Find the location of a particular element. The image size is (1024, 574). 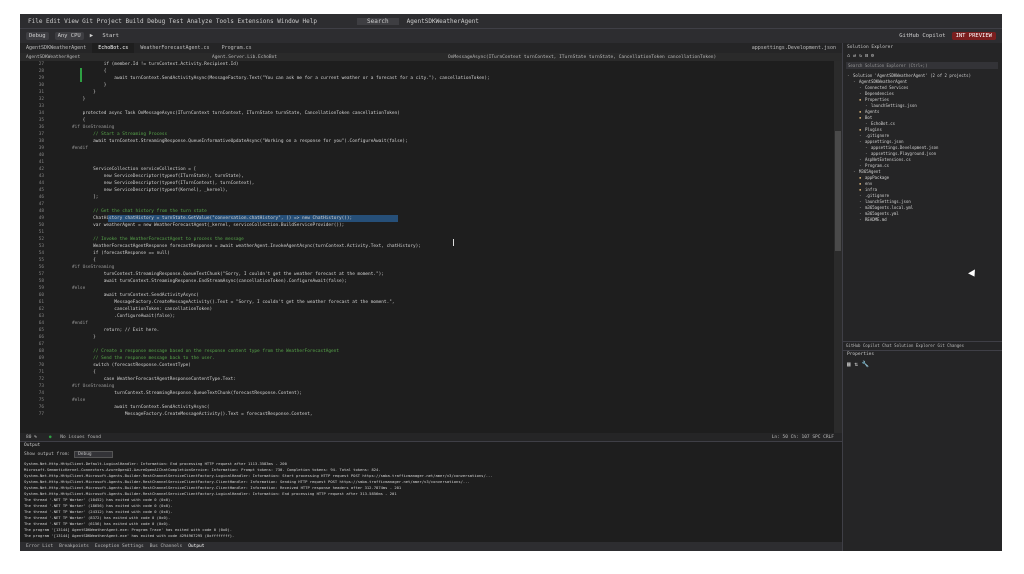

solution-name: AgentSDKWeatherAgent is located at coordinates (442, 21).